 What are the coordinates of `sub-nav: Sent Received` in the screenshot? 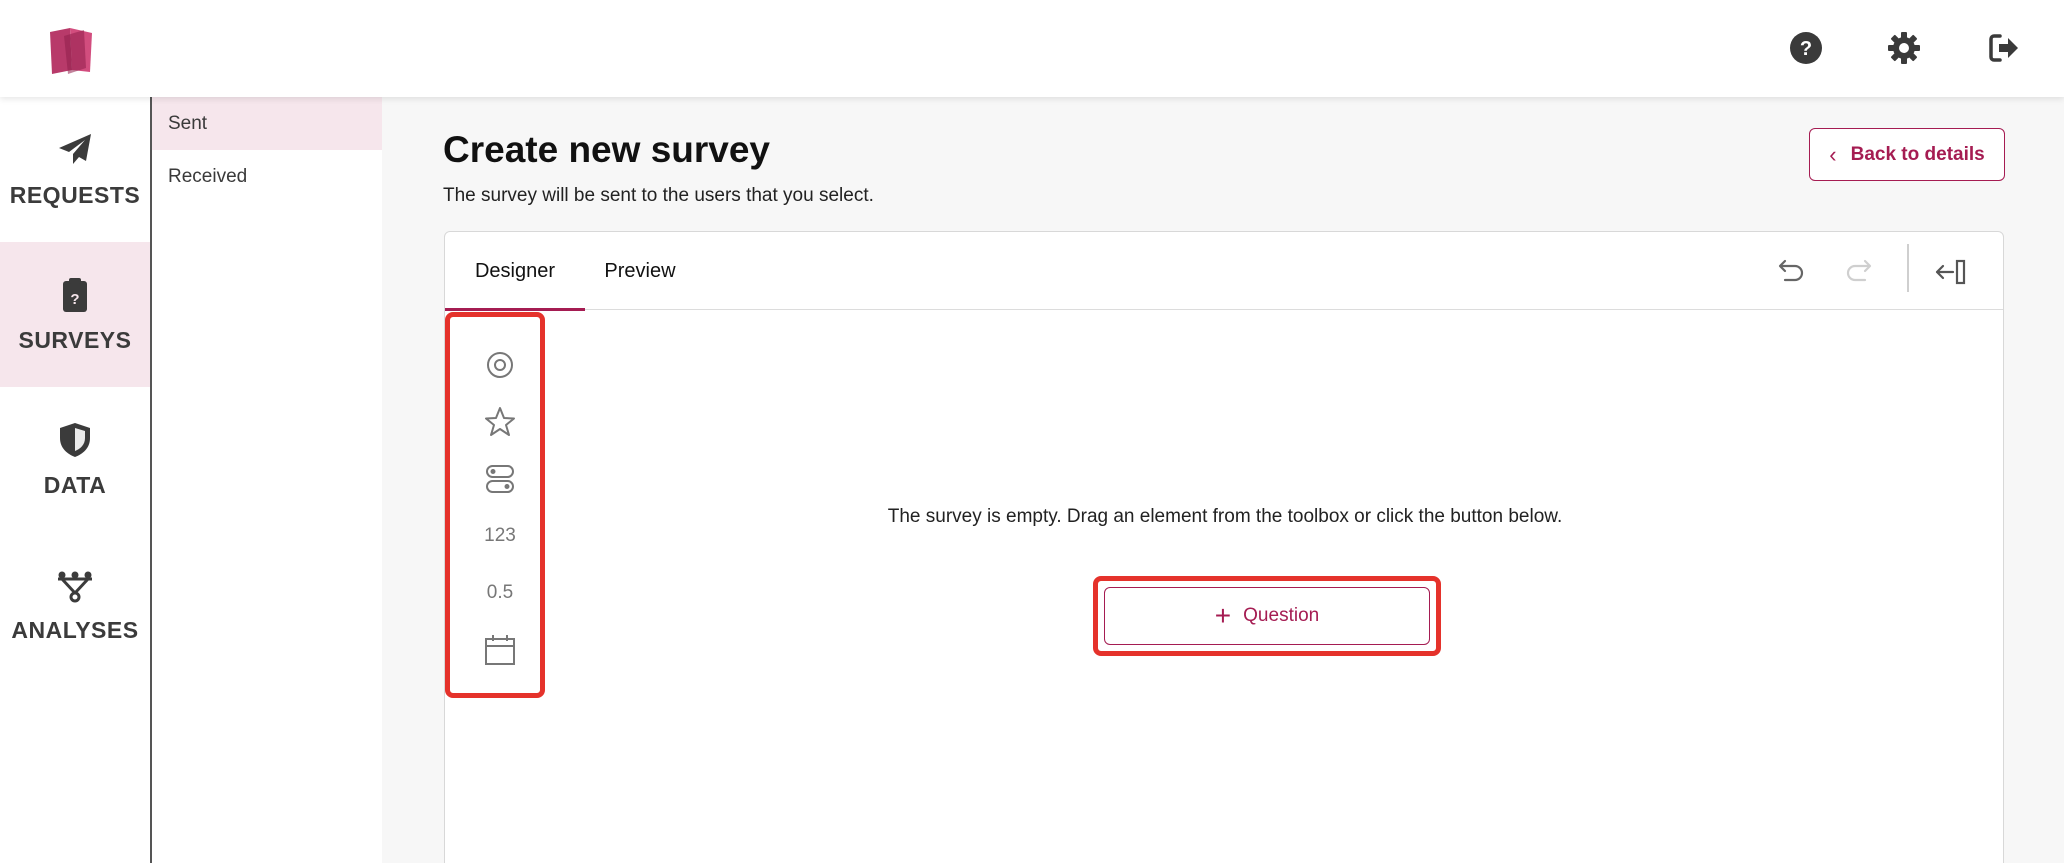 It's located at (267, 480).